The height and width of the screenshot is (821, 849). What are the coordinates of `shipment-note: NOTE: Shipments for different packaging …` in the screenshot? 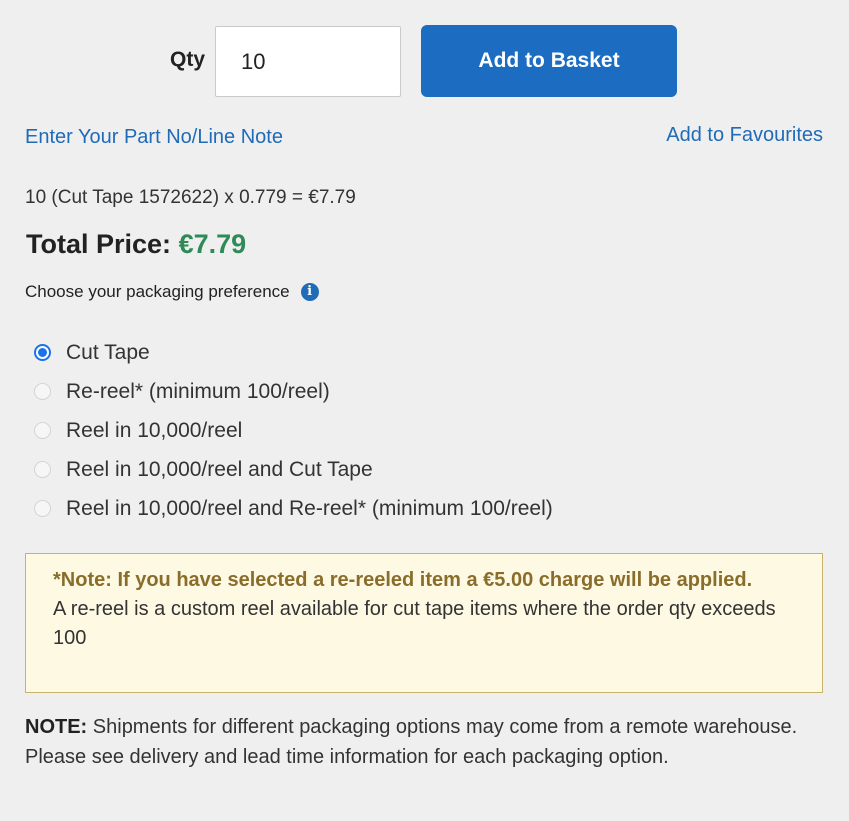 It's located at (430, 742).